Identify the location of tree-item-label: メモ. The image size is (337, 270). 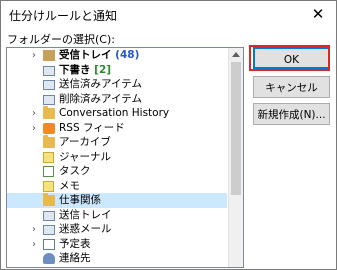
(69, 185).